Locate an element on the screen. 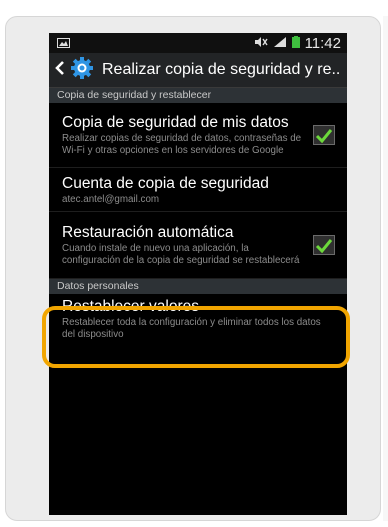 Image resolution: width=388 pixels, height=527 pixels. status-time: 11:42 is located at coordinates (322, 43).